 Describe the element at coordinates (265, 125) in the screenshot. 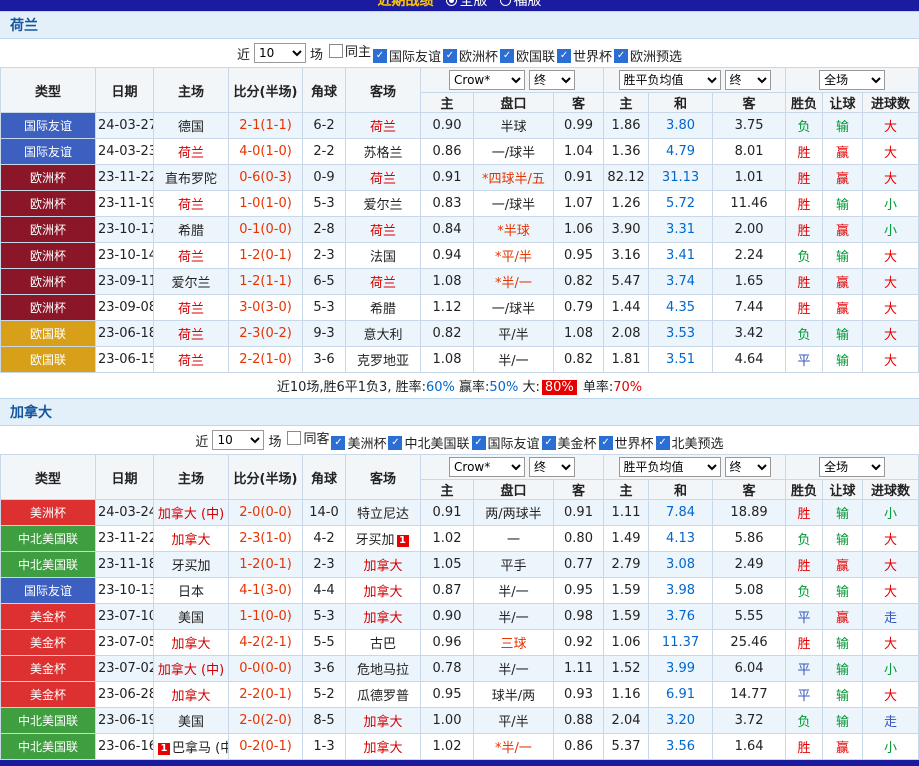

I see `score-cell: 2-1(1-1)` at that location.